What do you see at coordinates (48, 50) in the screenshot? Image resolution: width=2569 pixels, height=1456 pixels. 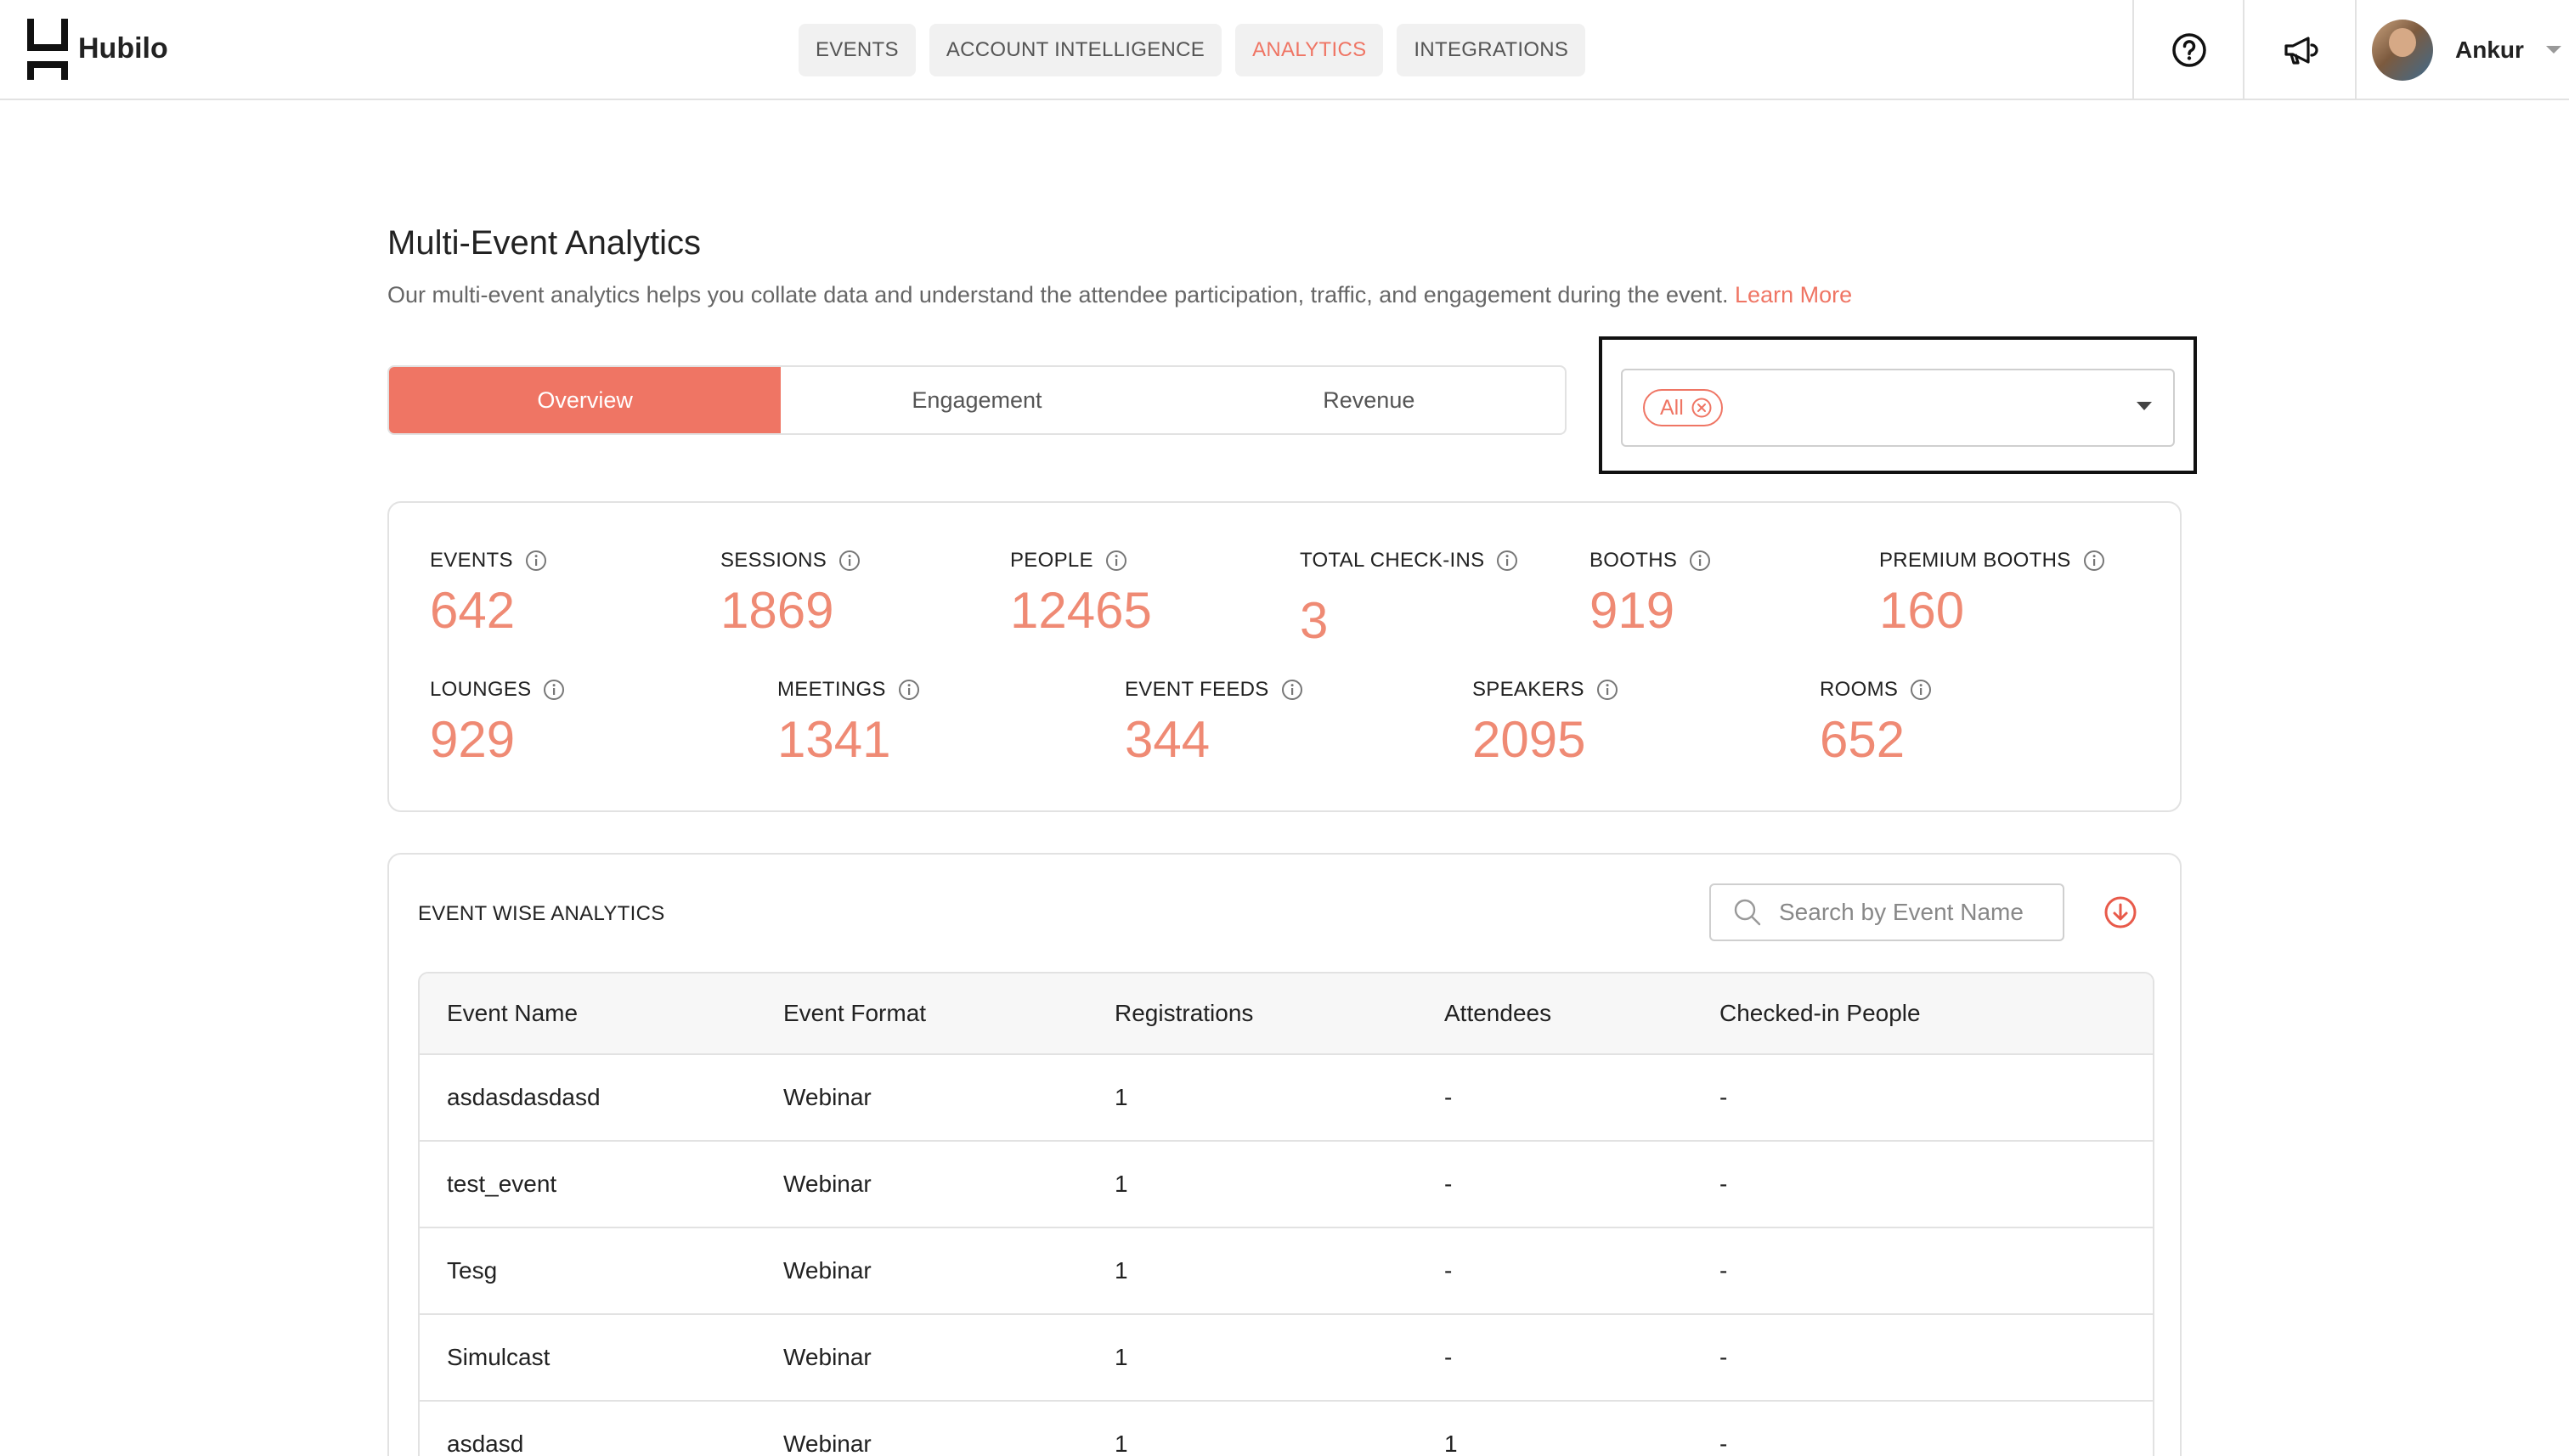 I see `hubilo-logo-icon` at bounding box center [48, 50].